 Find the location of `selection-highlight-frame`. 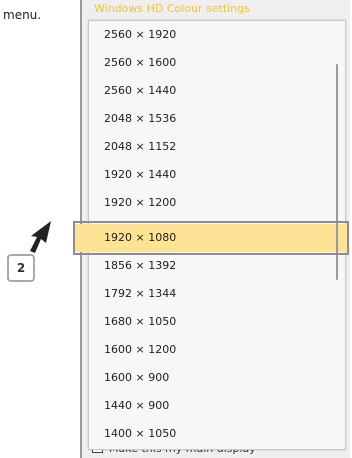

selection-highlight-frame is located at coordinates (211, 238).